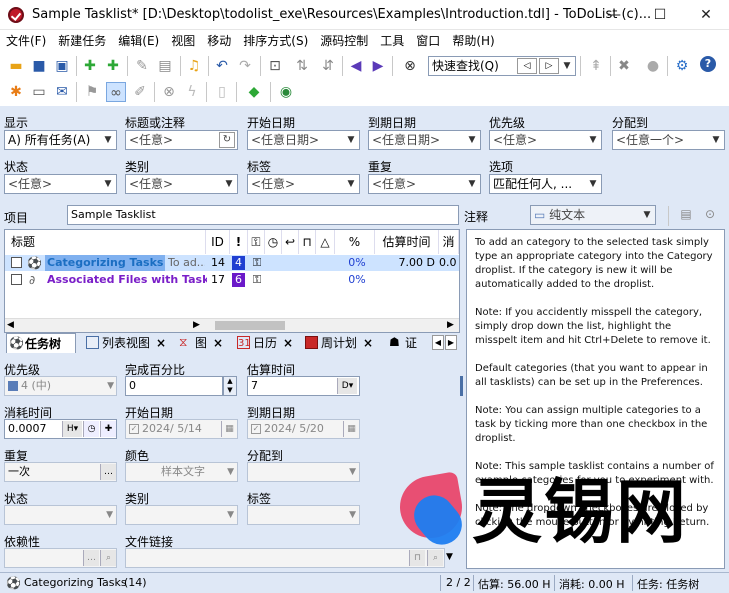 Image resolution: width=729 pixels, height=593 pixels. What do you see at coordinates (10, 325) in the screenshot?
I see `scroll-left-icon: ◀` at bounding box center [10, 325].